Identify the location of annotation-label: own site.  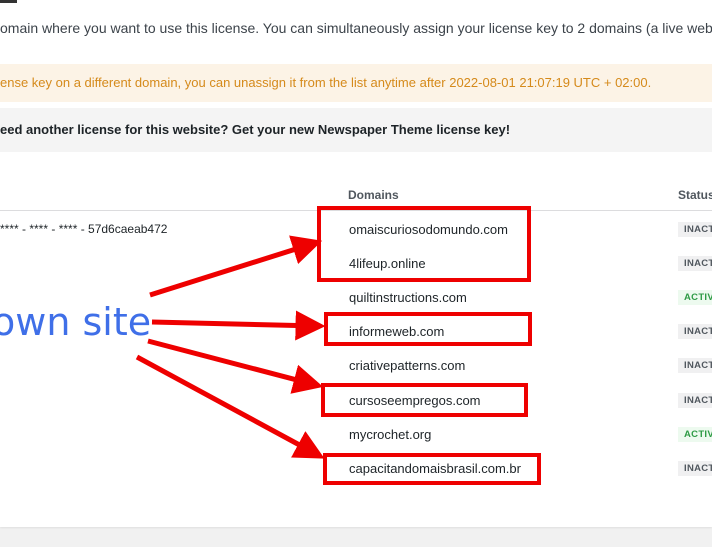
(76, 322).